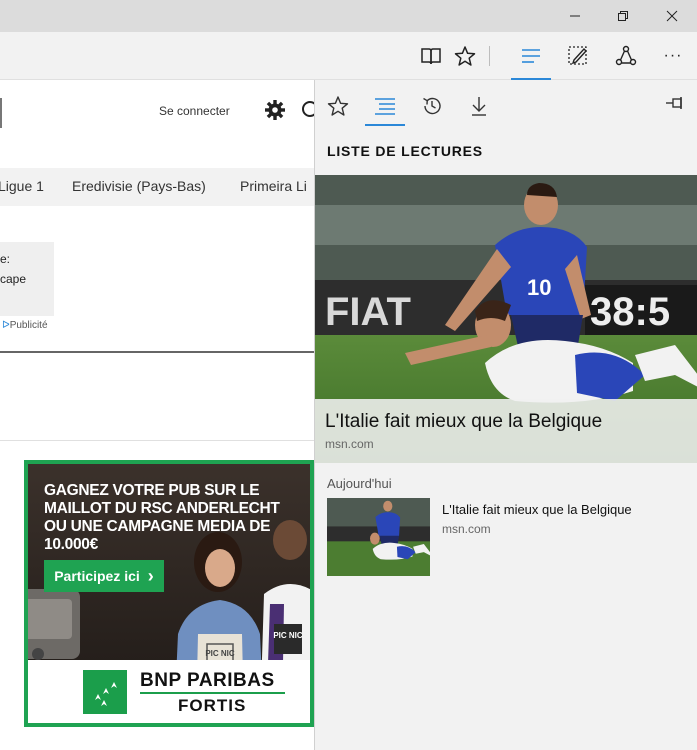 This screenshot has width=697, height=750. I want to click on item-title: L'Italie fait mieux que la Belgique, so click(537, 509).